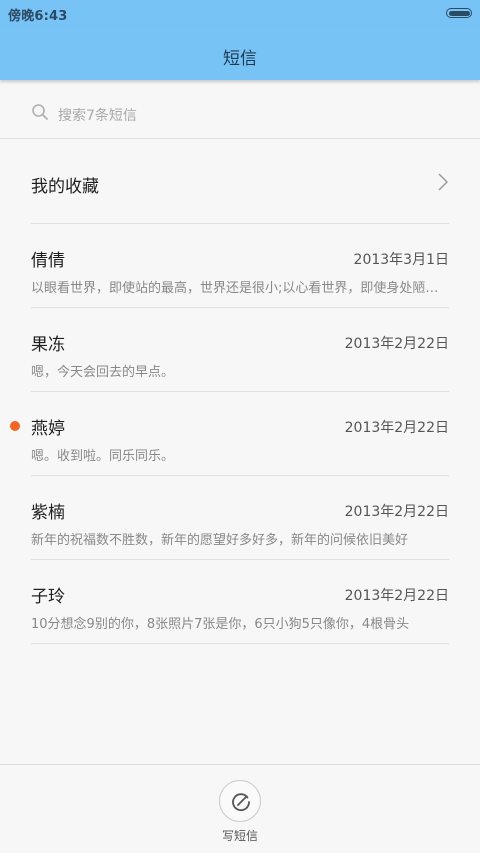 The height and width of the screenshot is (853, 480). Describe the element at coordinates (240, 110) in the screenshot. I see `search-bar: 搜索7条短信` at that location.